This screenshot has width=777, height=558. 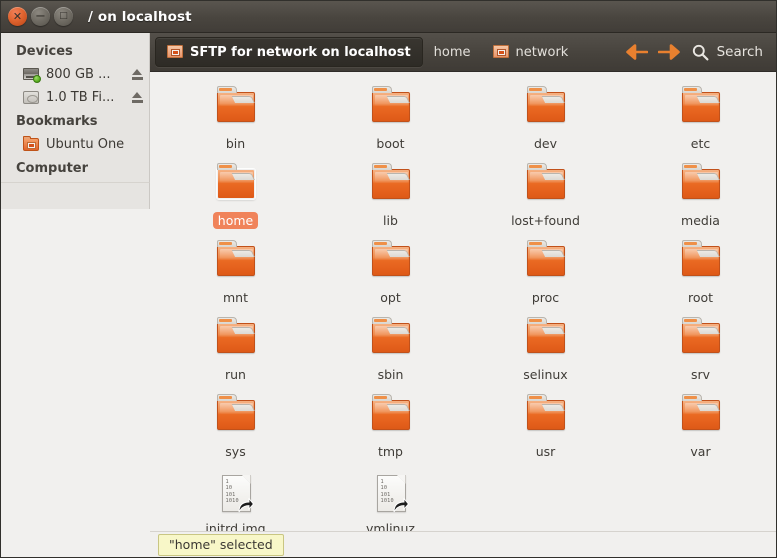 I want to click on file-item: lost+found, so click(x=545, y=201).